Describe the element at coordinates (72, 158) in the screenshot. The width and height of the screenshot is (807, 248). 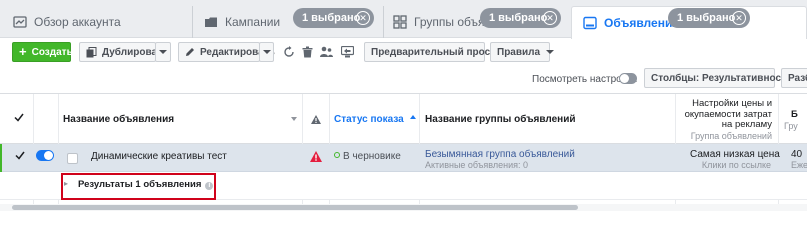
I see `ad-preview-thumbnail` at that location.